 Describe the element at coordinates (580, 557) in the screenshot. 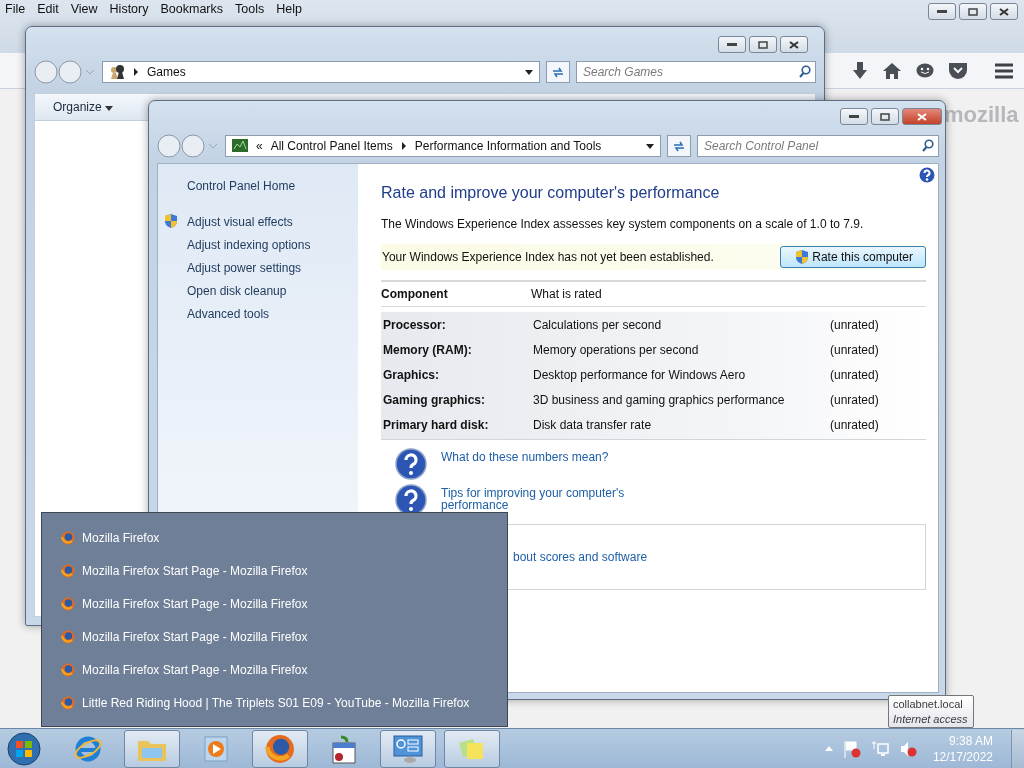

I see `help-link: bout scores and software` at that location.